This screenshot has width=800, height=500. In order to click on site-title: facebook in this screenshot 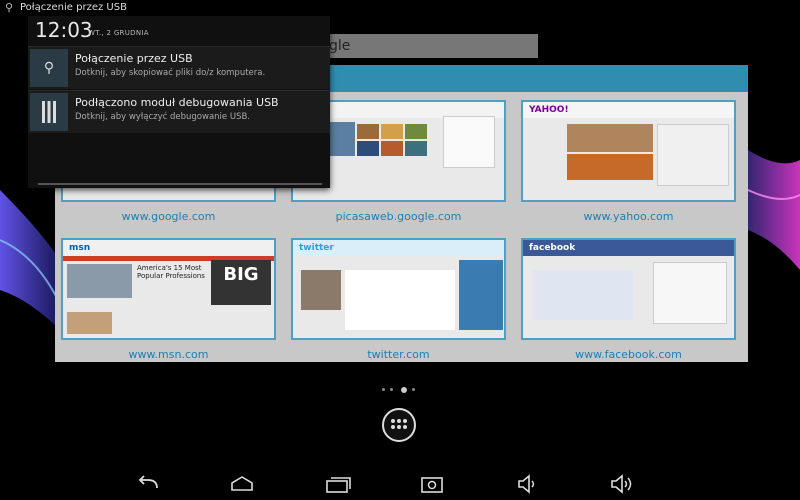, I will do `click(552, 248)`.